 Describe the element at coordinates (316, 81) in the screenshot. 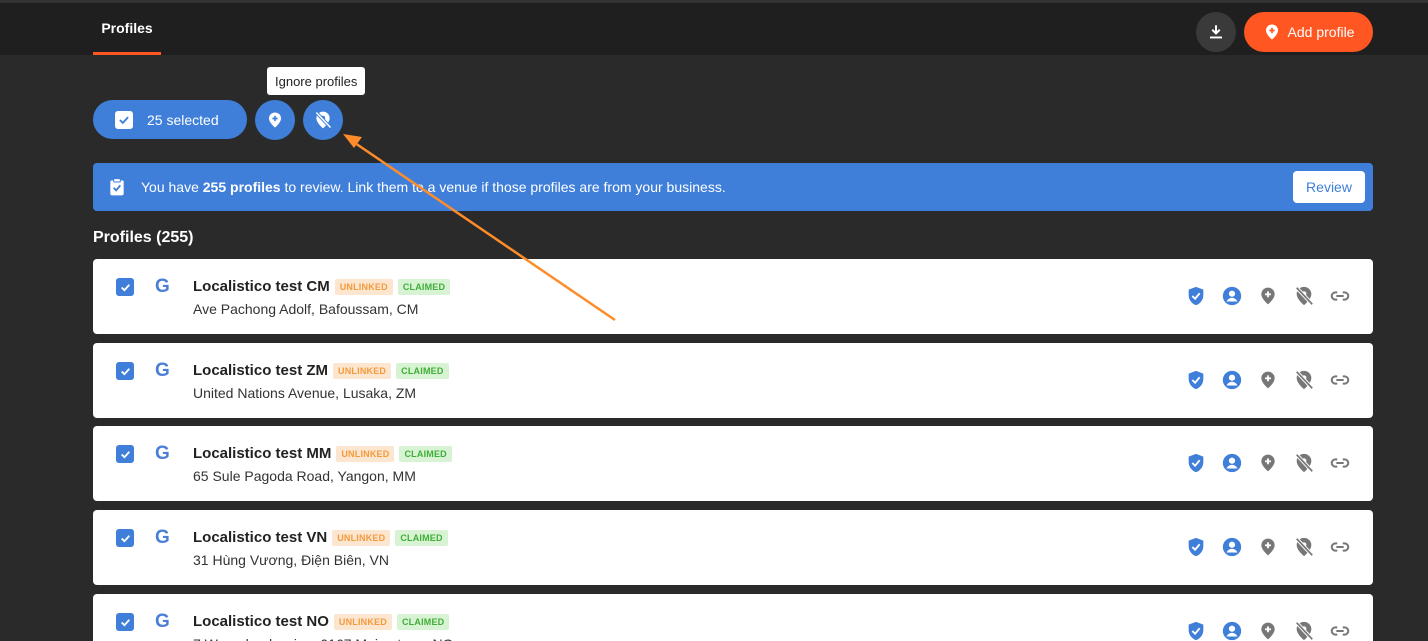

I see `ignore-profiles-tooltip: Ignore profiles` at that location.